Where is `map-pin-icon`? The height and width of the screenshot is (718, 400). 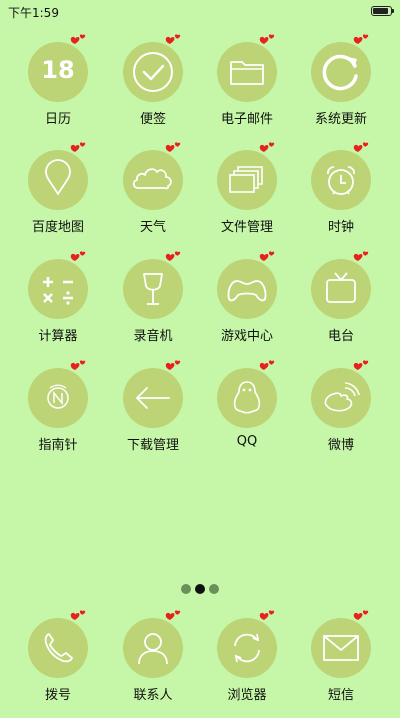 map-pin-icon is located at coordinates (58, 177).